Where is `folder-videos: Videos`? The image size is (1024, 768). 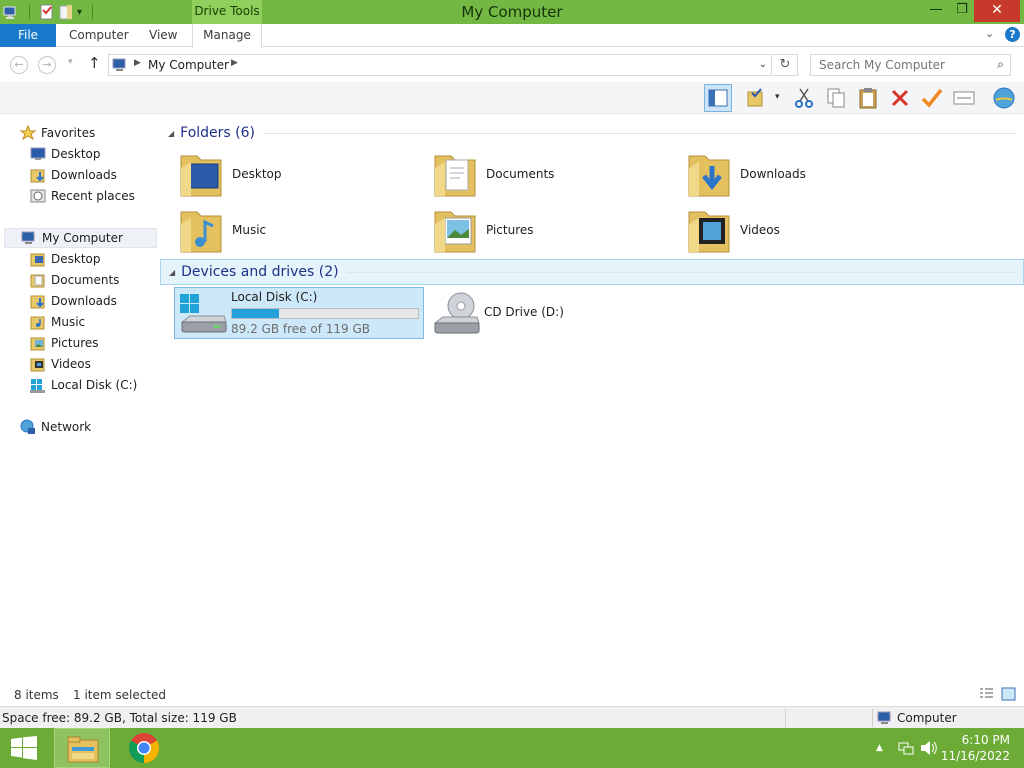
folder-videos: Videos is located at coordinates (806, 230).